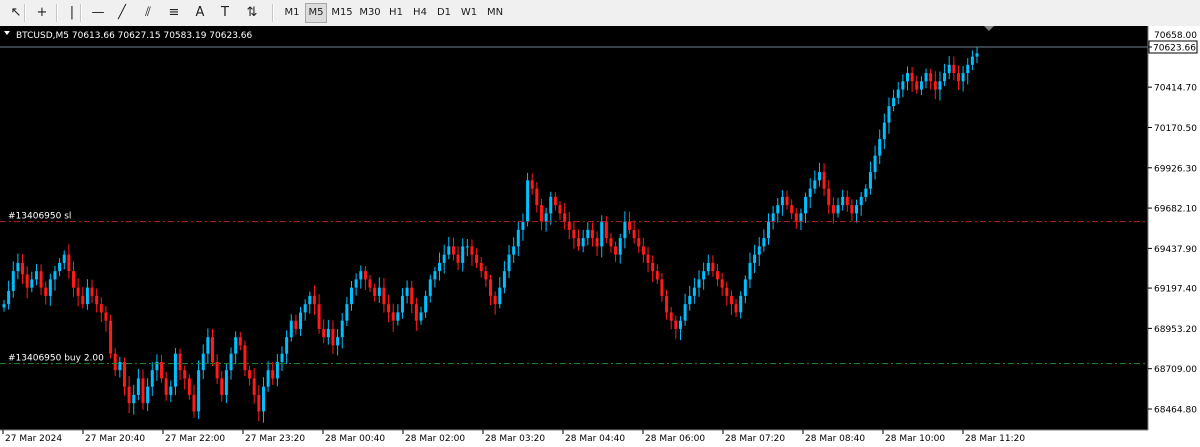  What do you see at coordinates (420, 13) in the screenshot?
I see `timeframe-button-h4: H4` at bounding box center [420, 13].